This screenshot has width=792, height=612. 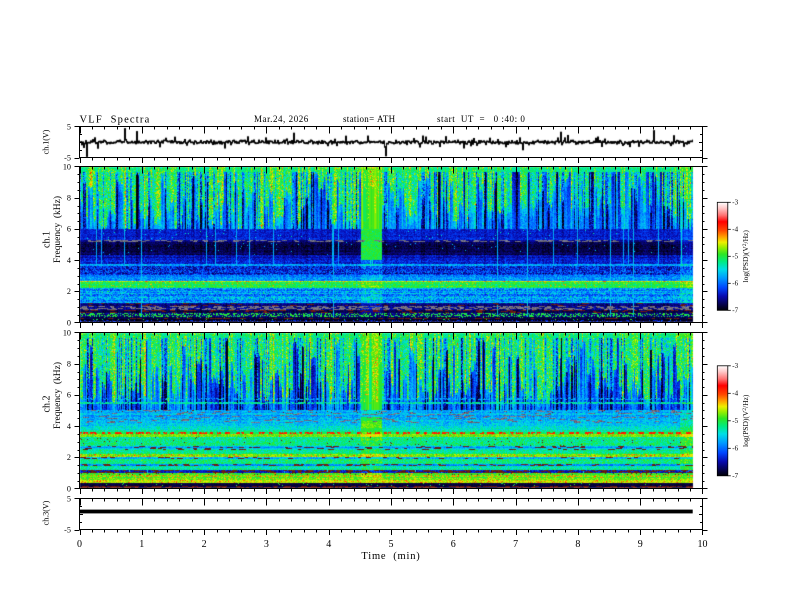 I want to click on svg-text: 1, so click(x=141, y=544).